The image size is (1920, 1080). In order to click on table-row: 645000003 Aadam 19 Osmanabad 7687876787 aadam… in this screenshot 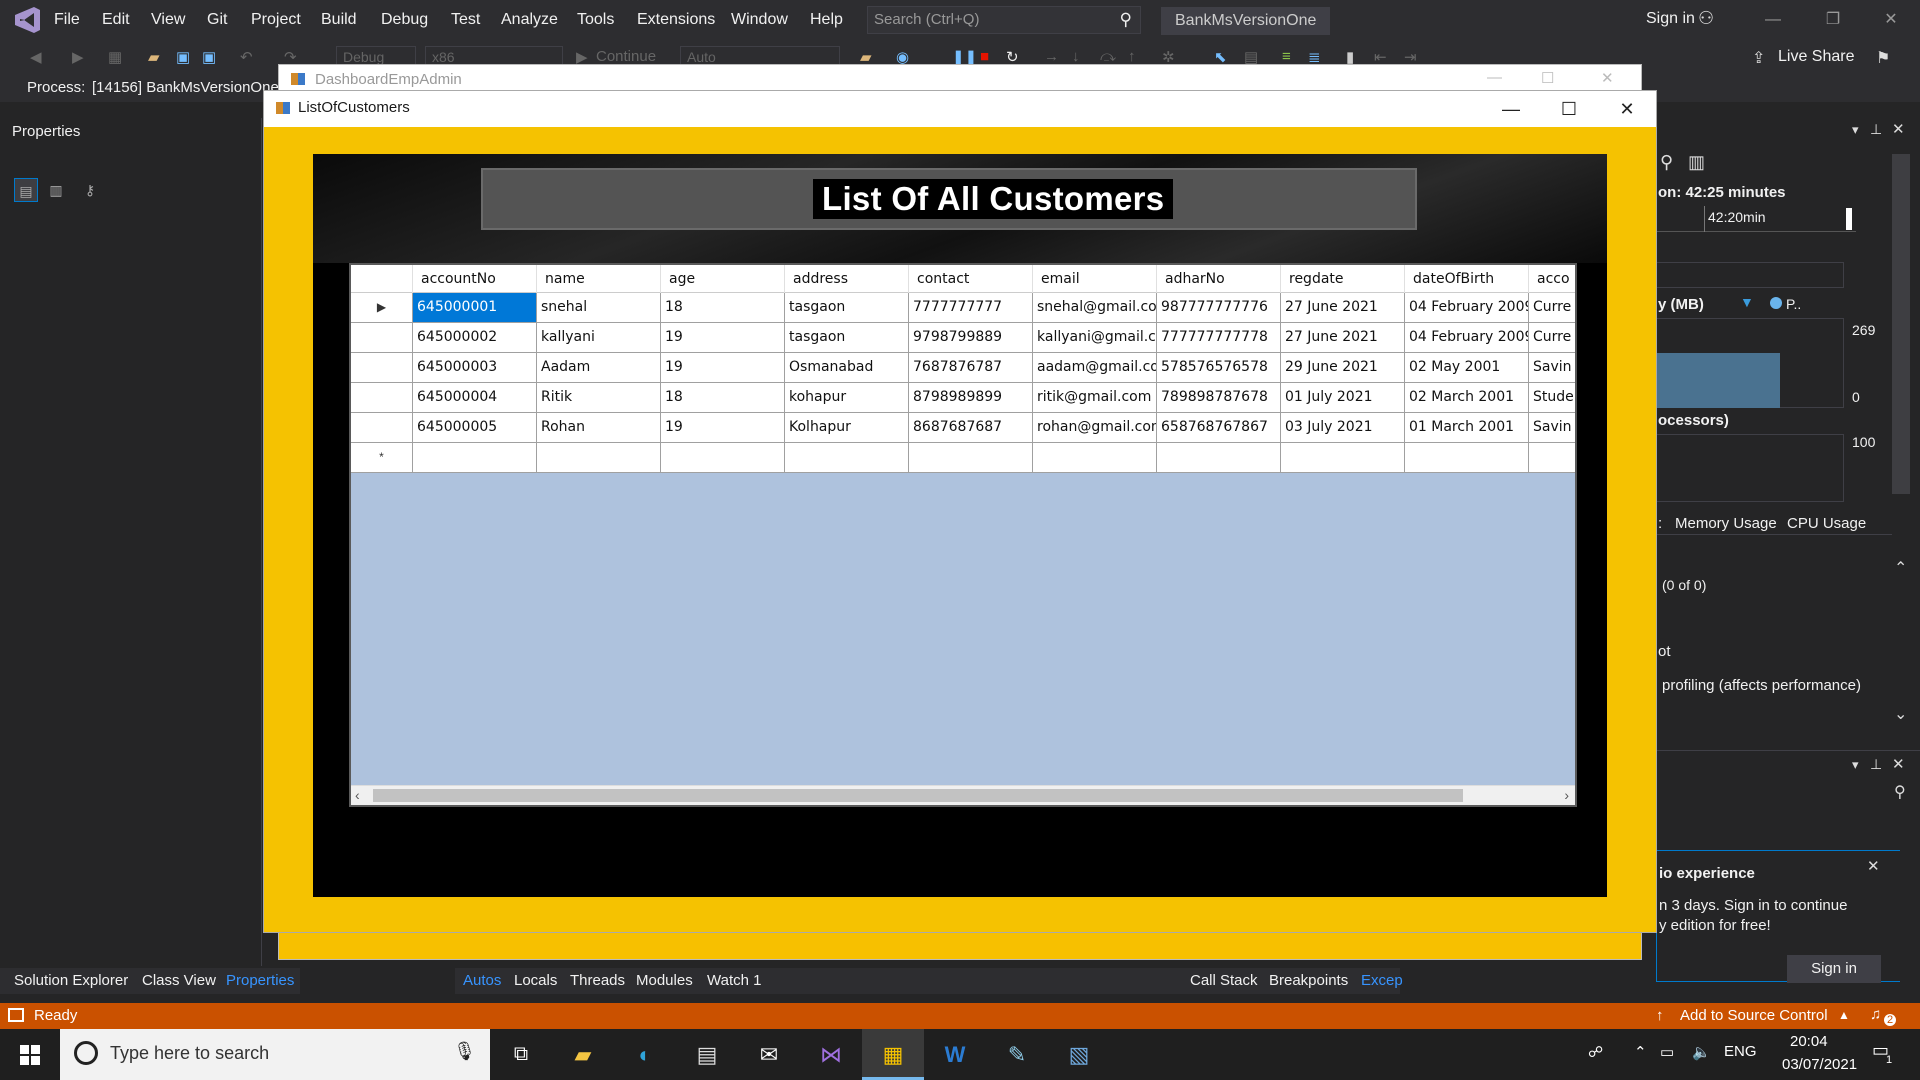, I will do `click(963, 368)`.